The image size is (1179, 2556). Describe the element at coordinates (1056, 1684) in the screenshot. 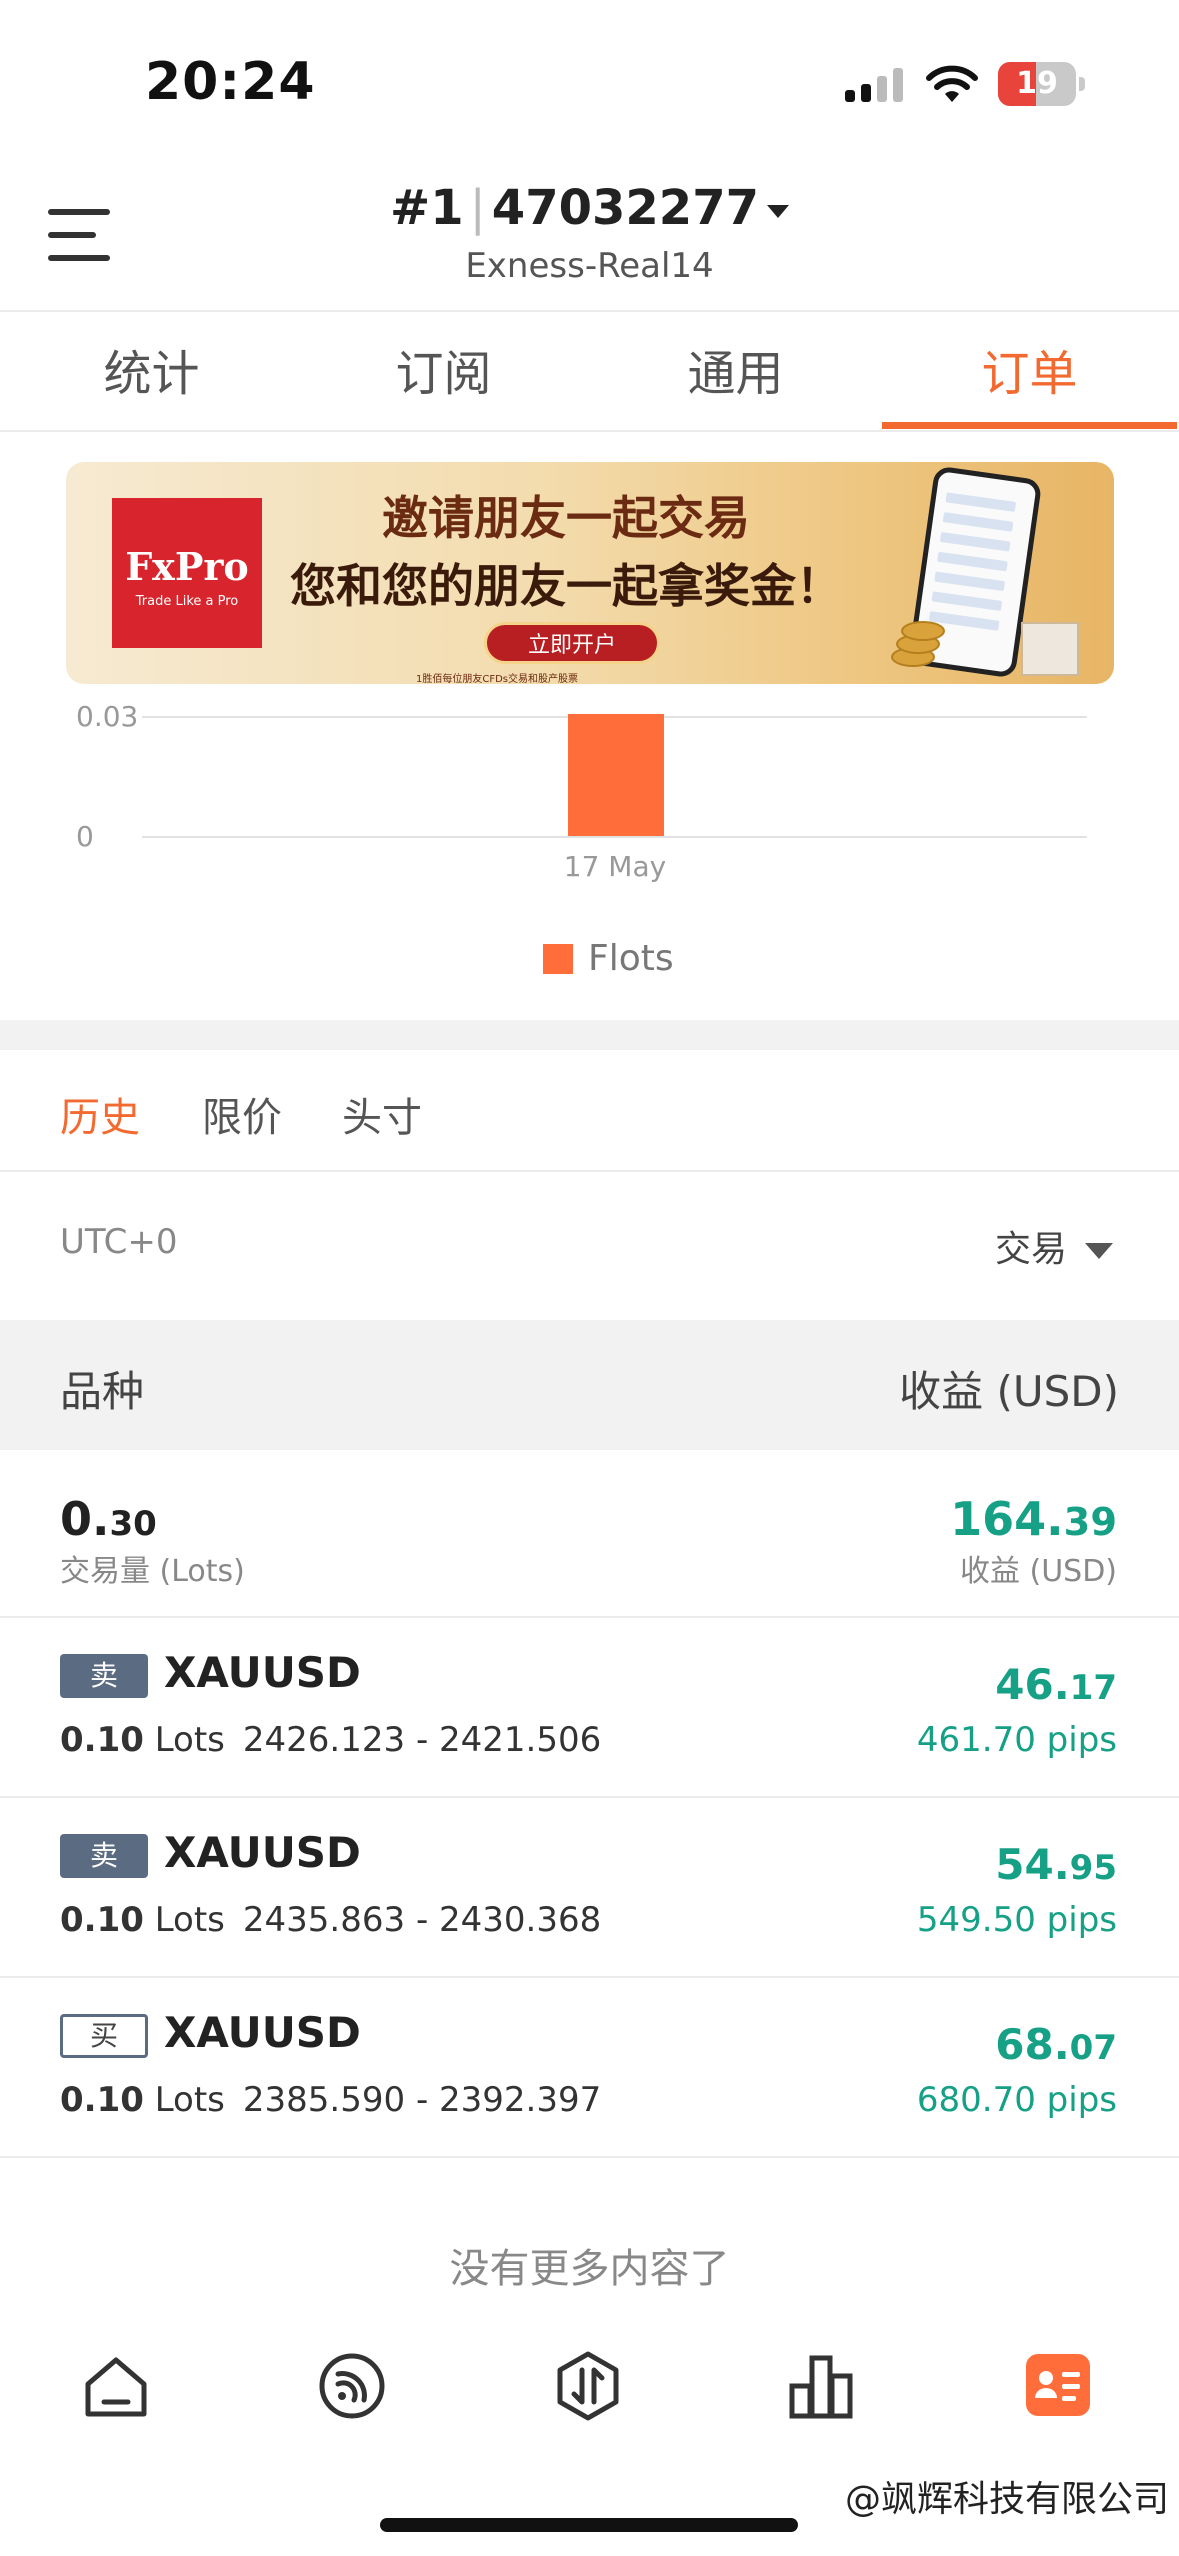

I see `trade-profit: 46.17` at that location.